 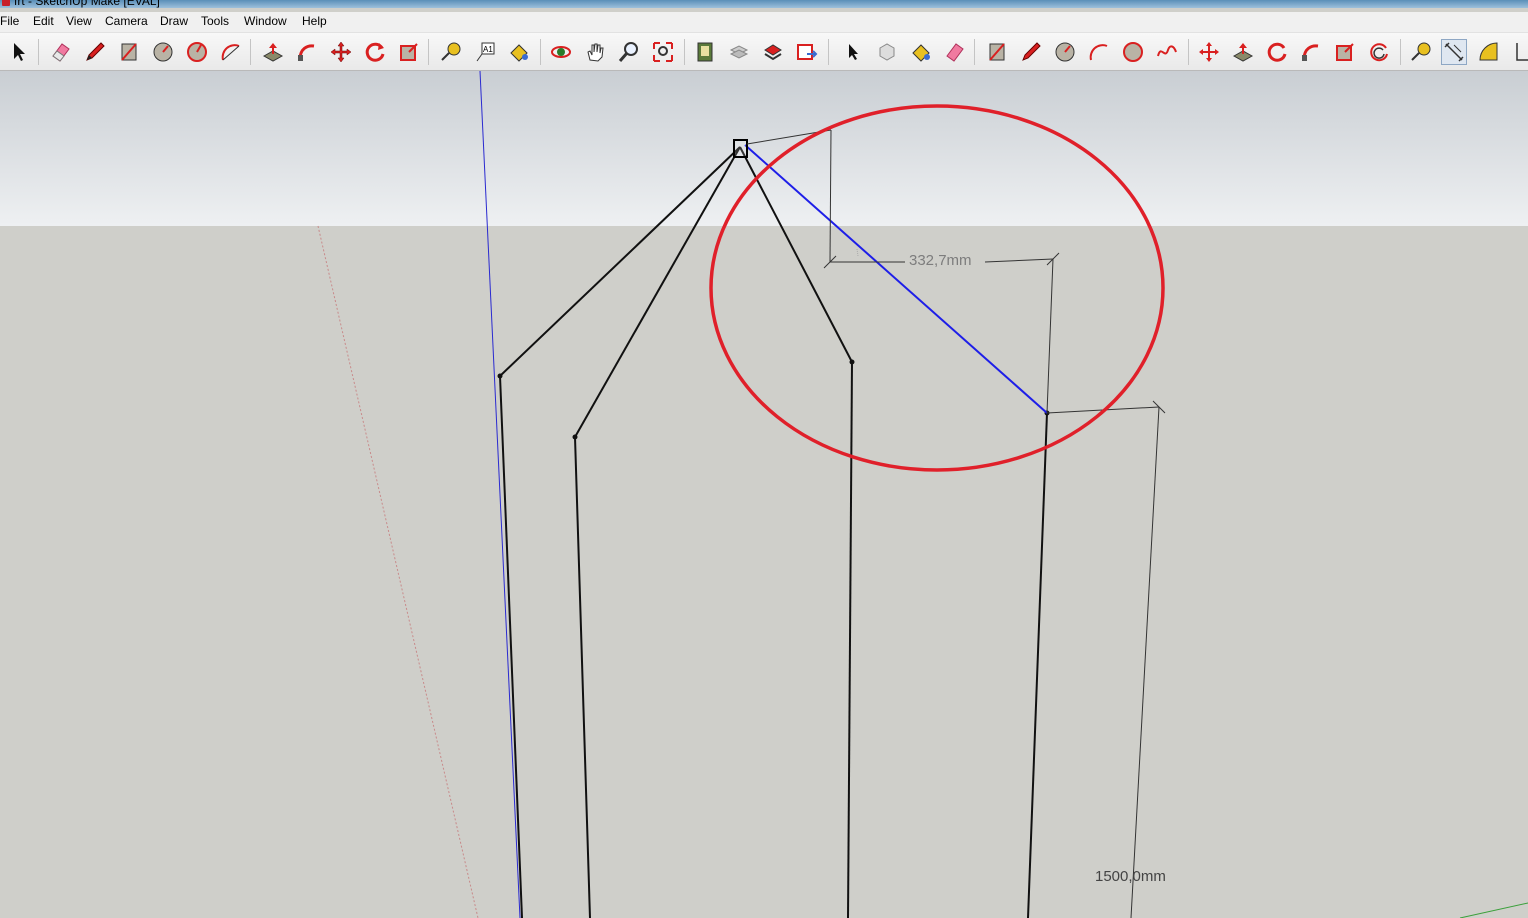 What do you see at coordinates (773, 52) in the screenshot?
I see `components-icon` at bounding box center [773, 52].